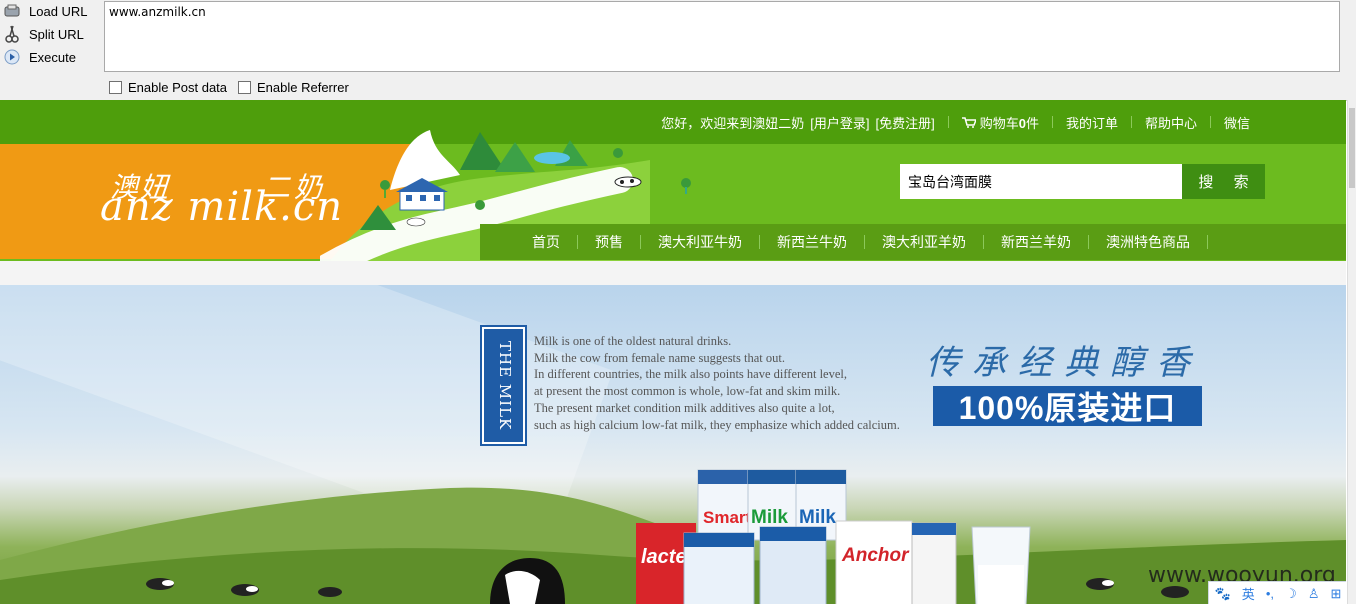 The height and width of the screenshot is (604, 1356). I want to click on wechat-link: 微信, so click(1237, 122).